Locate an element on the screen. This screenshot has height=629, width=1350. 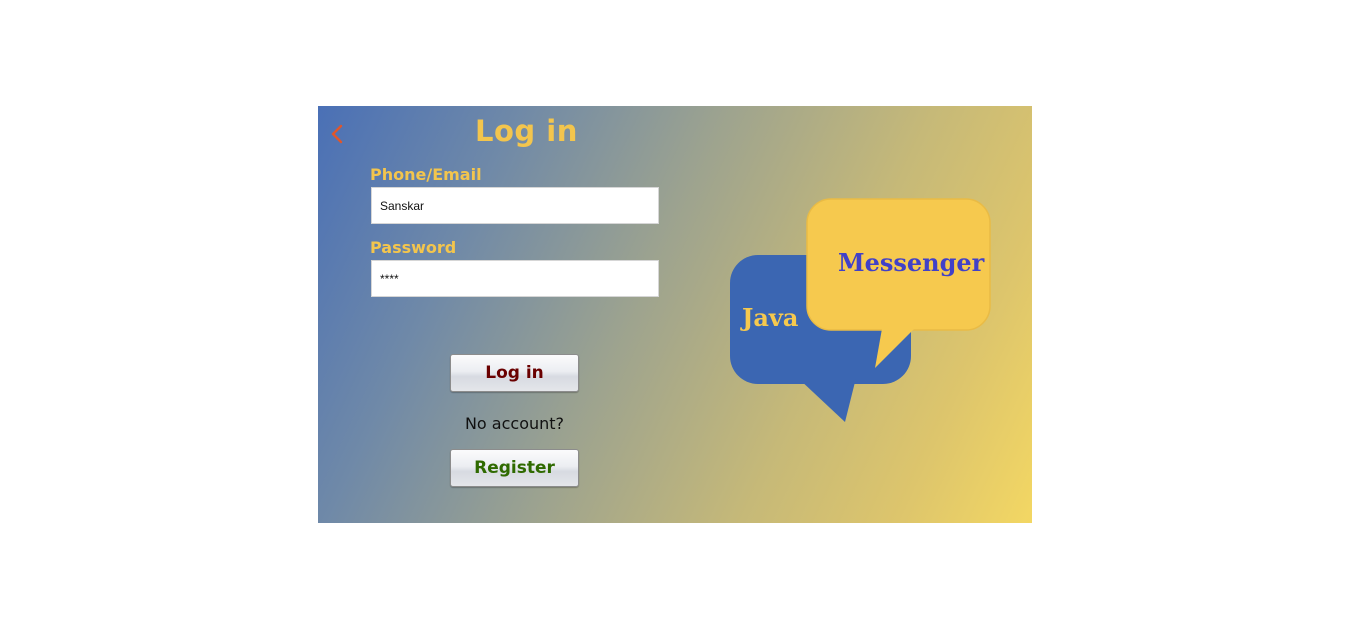
login-button: Log in is located at coordinates (514, 373).